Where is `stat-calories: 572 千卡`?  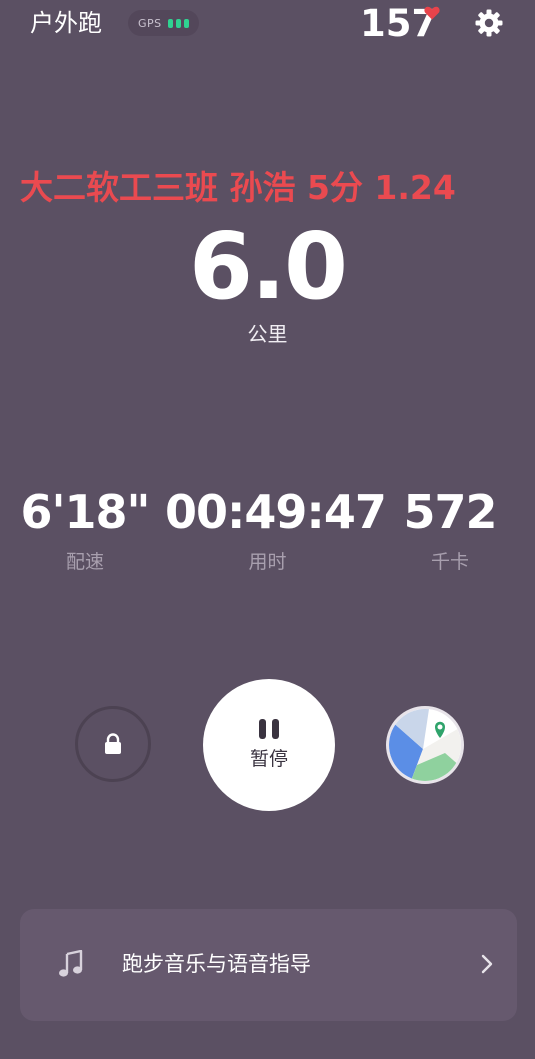 stat-calories: 572 千卡 is located at coordinates (450, 529).